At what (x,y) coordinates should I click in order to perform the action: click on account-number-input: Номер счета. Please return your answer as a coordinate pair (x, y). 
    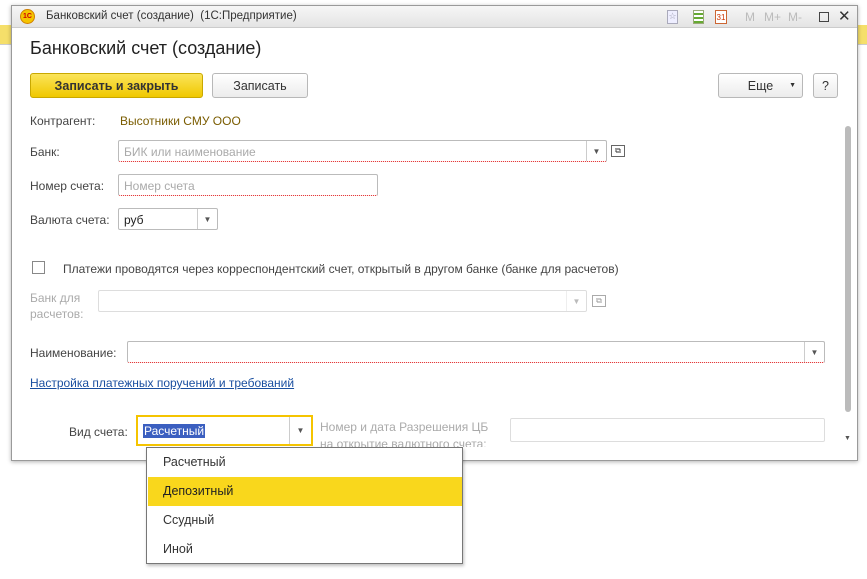
    Looking at the image, I should click on (248, 185).